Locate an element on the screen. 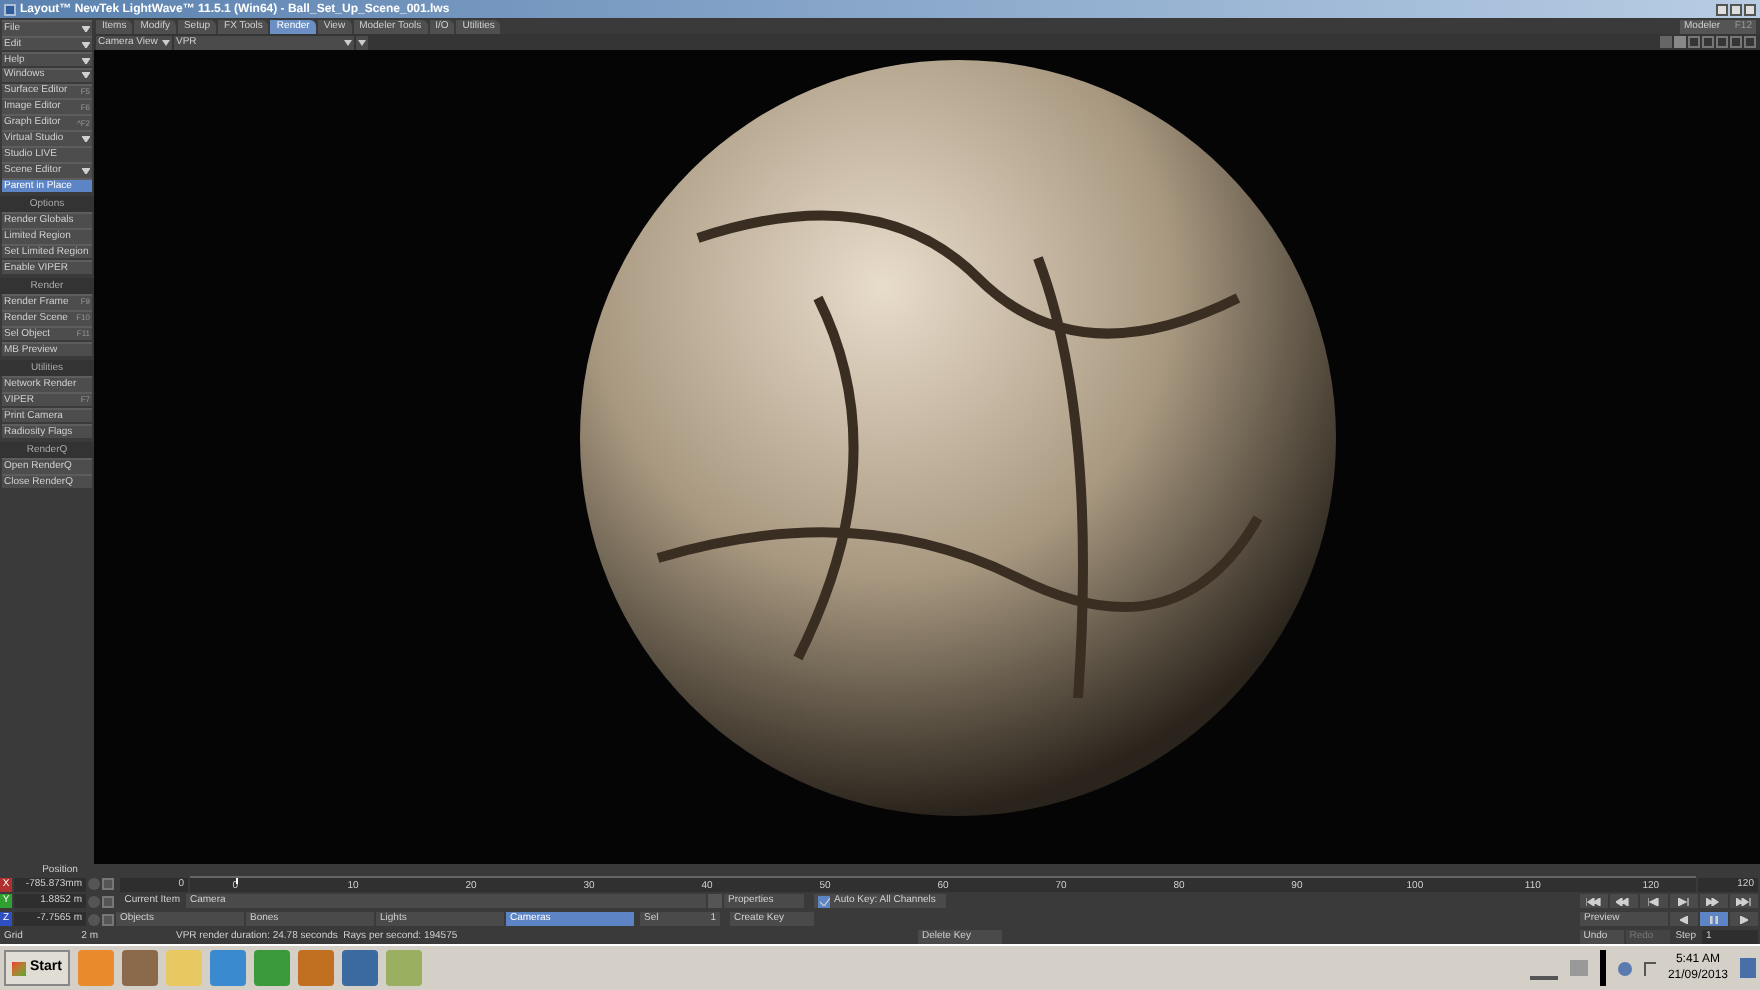  options-dropdown is located at coordinates (362, 42).